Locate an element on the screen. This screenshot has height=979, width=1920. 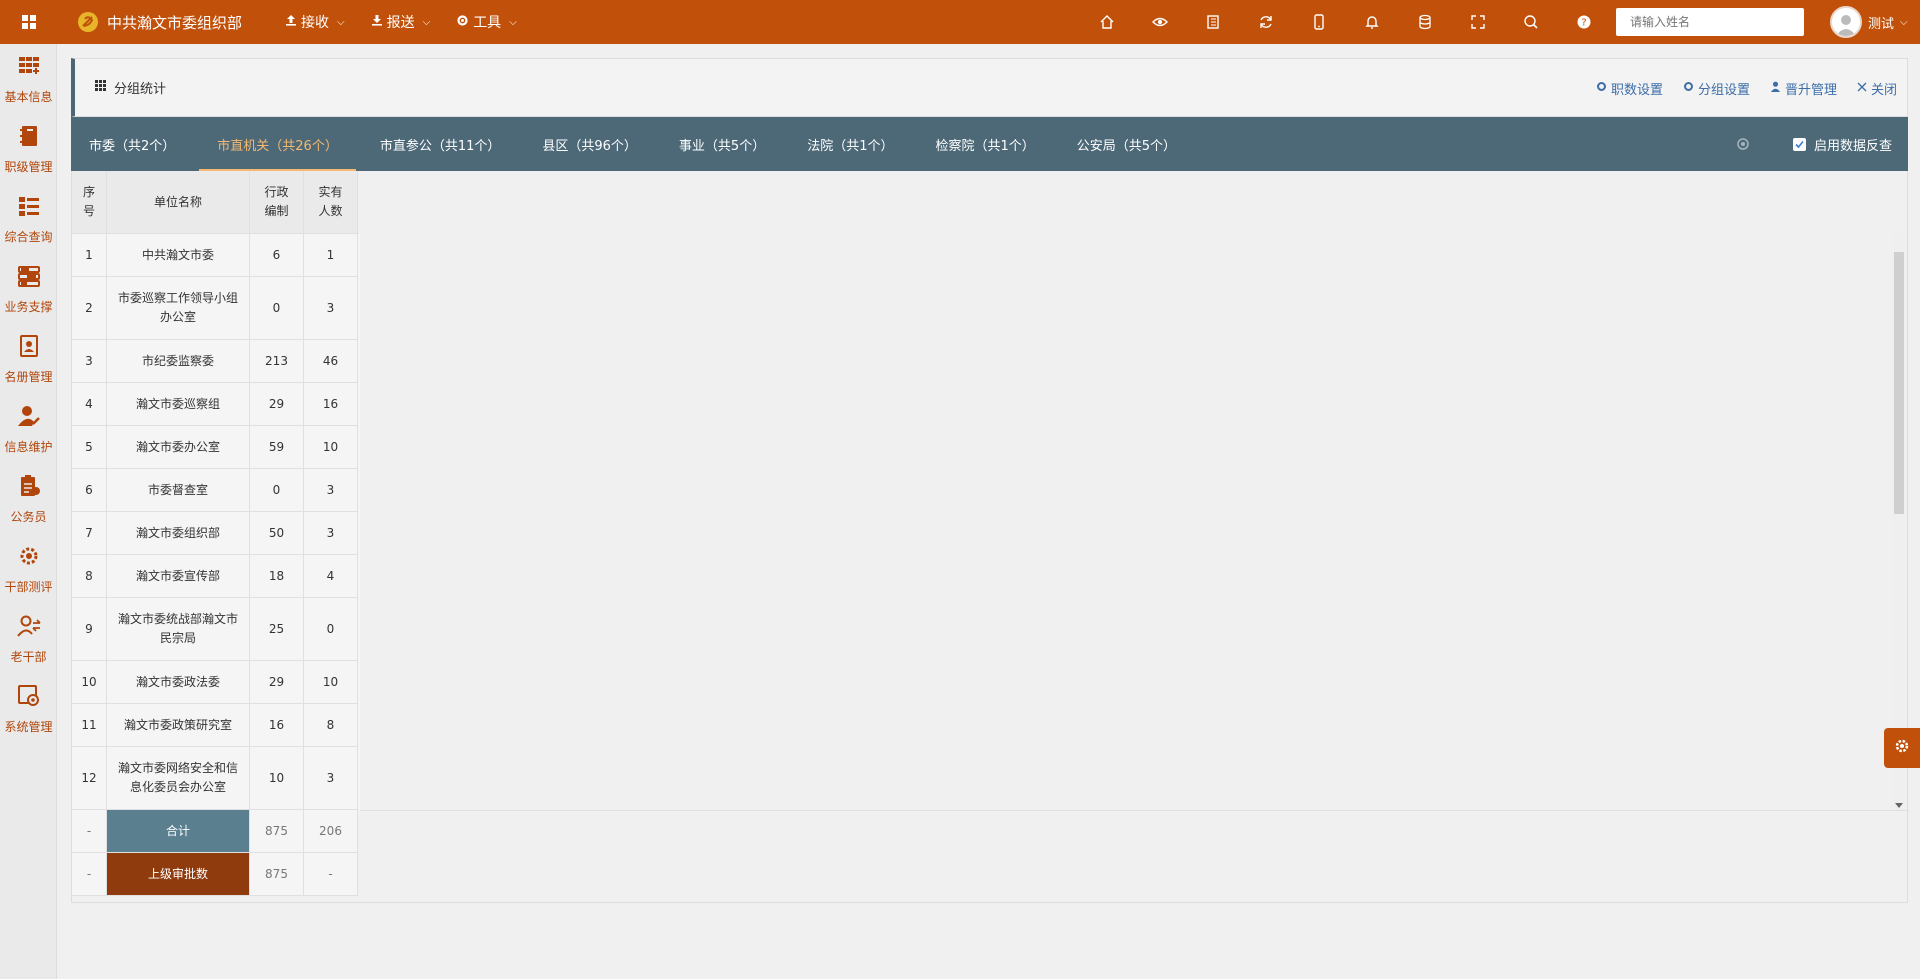
data-check-checkbox is located at coordinates (1799, 144).